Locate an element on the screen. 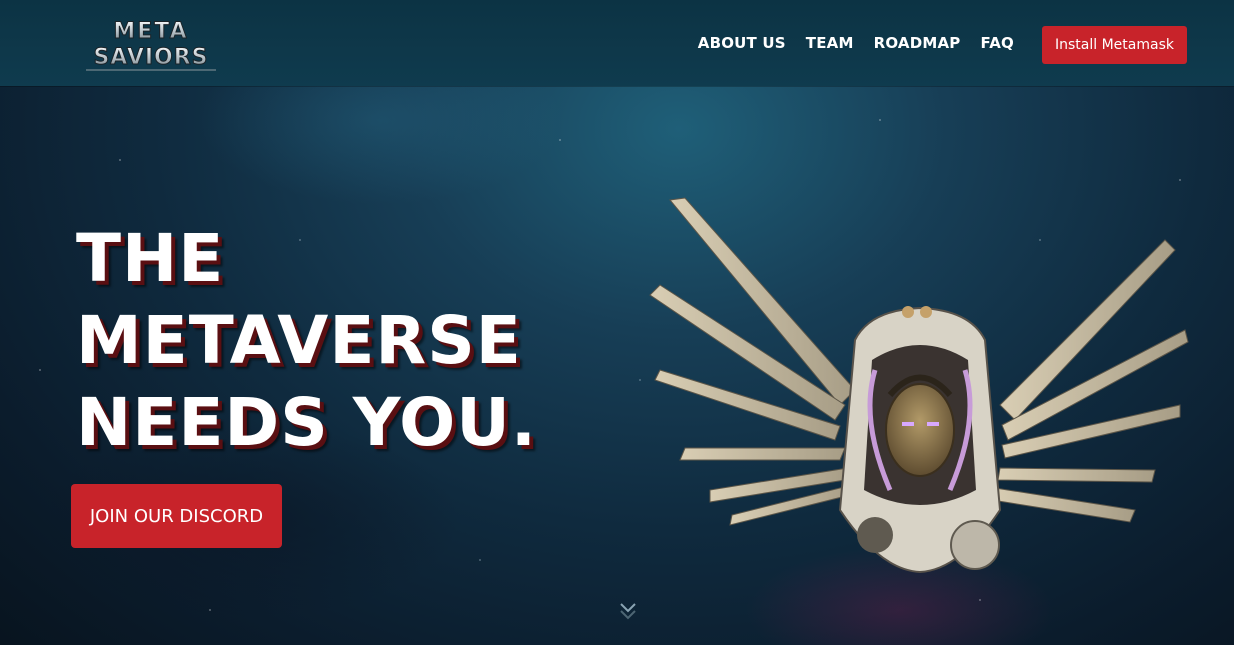  install-metamask-button: Install Metamask is located at coordinates (1114, 45).